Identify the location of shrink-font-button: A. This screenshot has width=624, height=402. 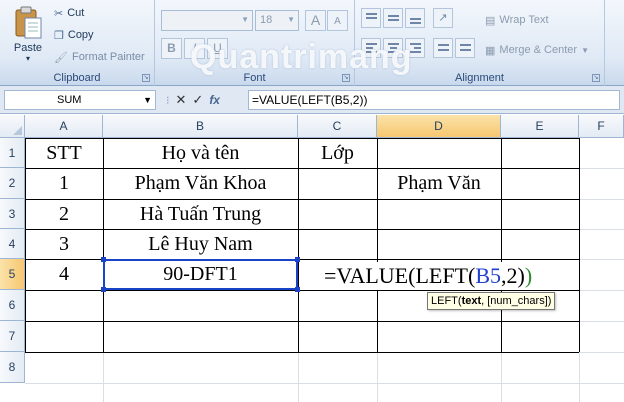
(337, 20).